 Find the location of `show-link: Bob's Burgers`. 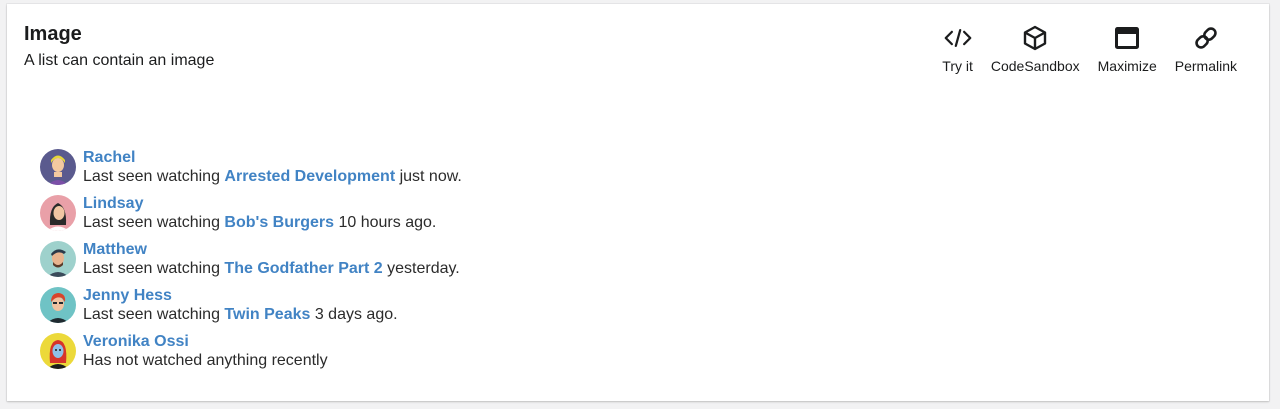

show-link: Bob's Burgers is located at coordinates (279, 222).